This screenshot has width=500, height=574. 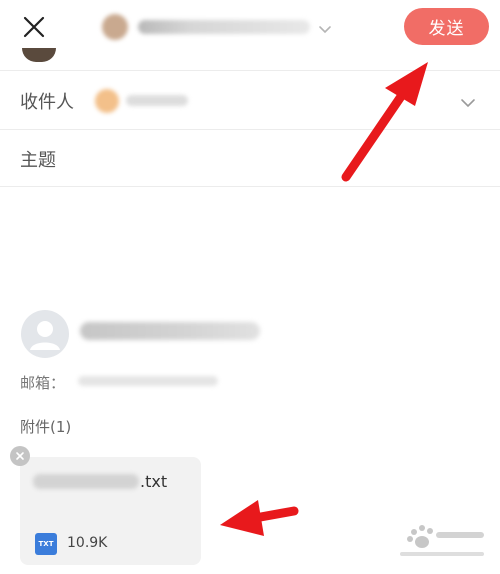 I want to click on user-avatar, so click(x=39, y=55).